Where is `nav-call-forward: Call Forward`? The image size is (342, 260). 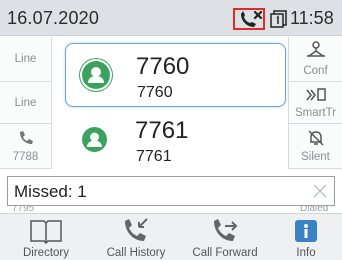
nav-call-forward: Call Forward is located at coordinates (225, 237).